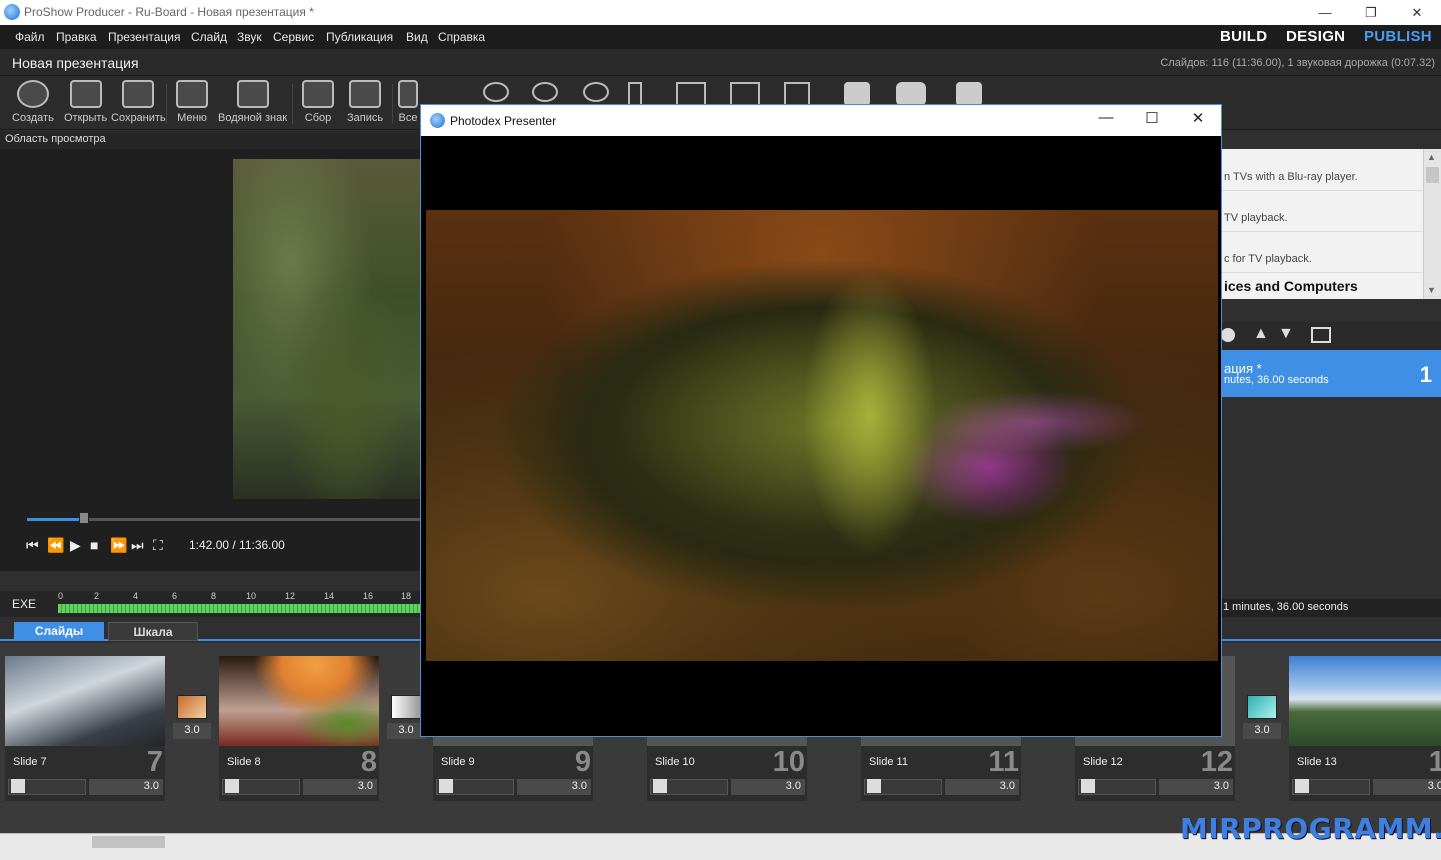 Image resolution: width=1441 pixels, height=860 pixels. I want to click on list-item: TV playback., so click(1256, 218).